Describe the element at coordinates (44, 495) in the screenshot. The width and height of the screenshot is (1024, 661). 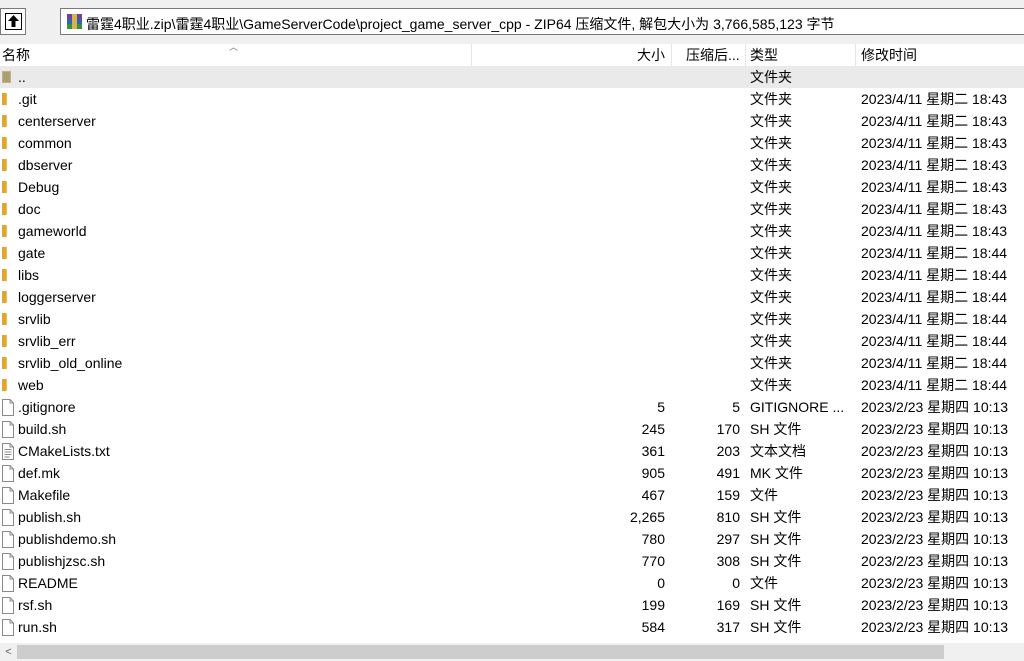
I see `file-name: Makefile` at that location.